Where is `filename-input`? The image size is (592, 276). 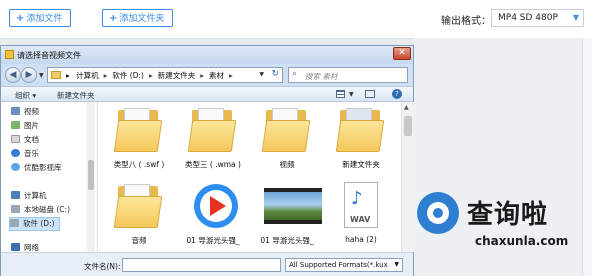 filename-input is located at coordinates (201, 265).